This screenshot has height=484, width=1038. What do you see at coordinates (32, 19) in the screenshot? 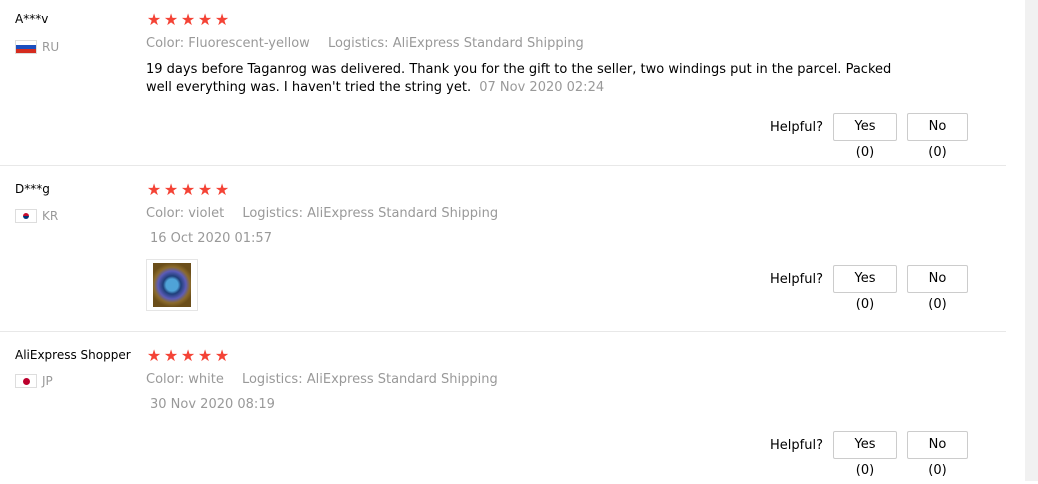
I see `user-name: A***v` at bounding box center [32, 19].